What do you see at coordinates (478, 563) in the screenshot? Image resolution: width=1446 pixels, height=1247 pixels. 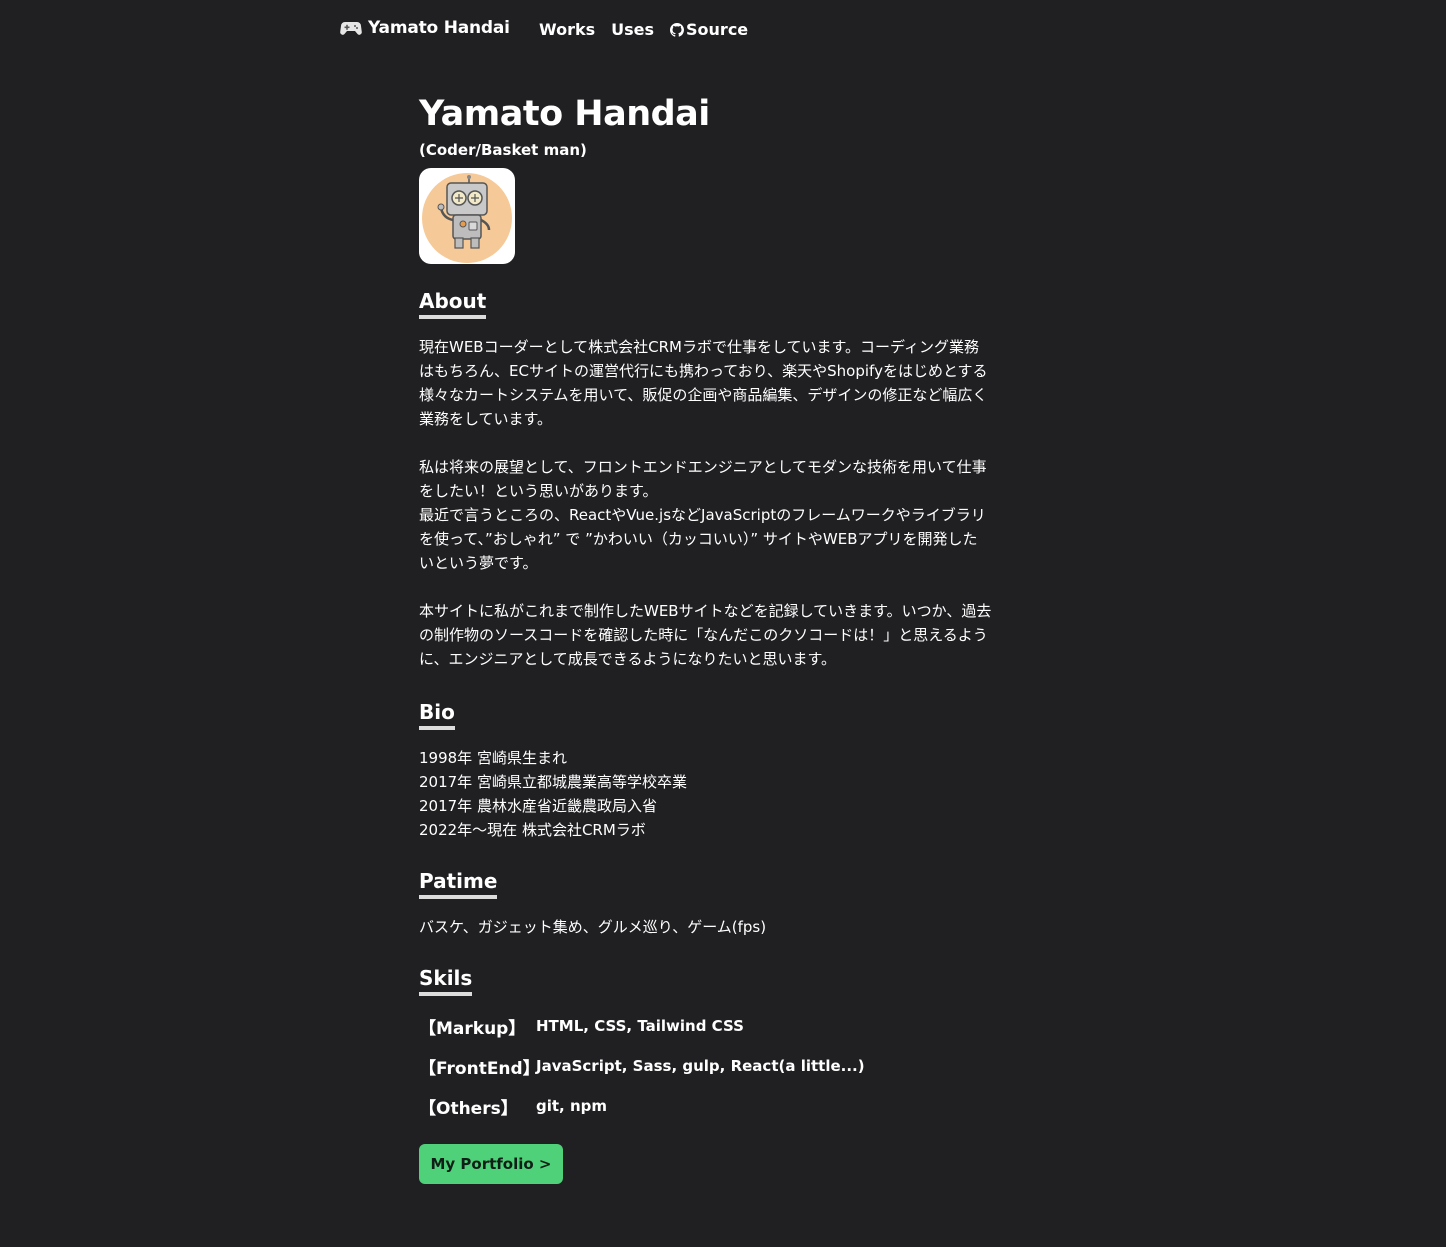 I see `about-line: いという夢です。` at bounding box center [478, 563].